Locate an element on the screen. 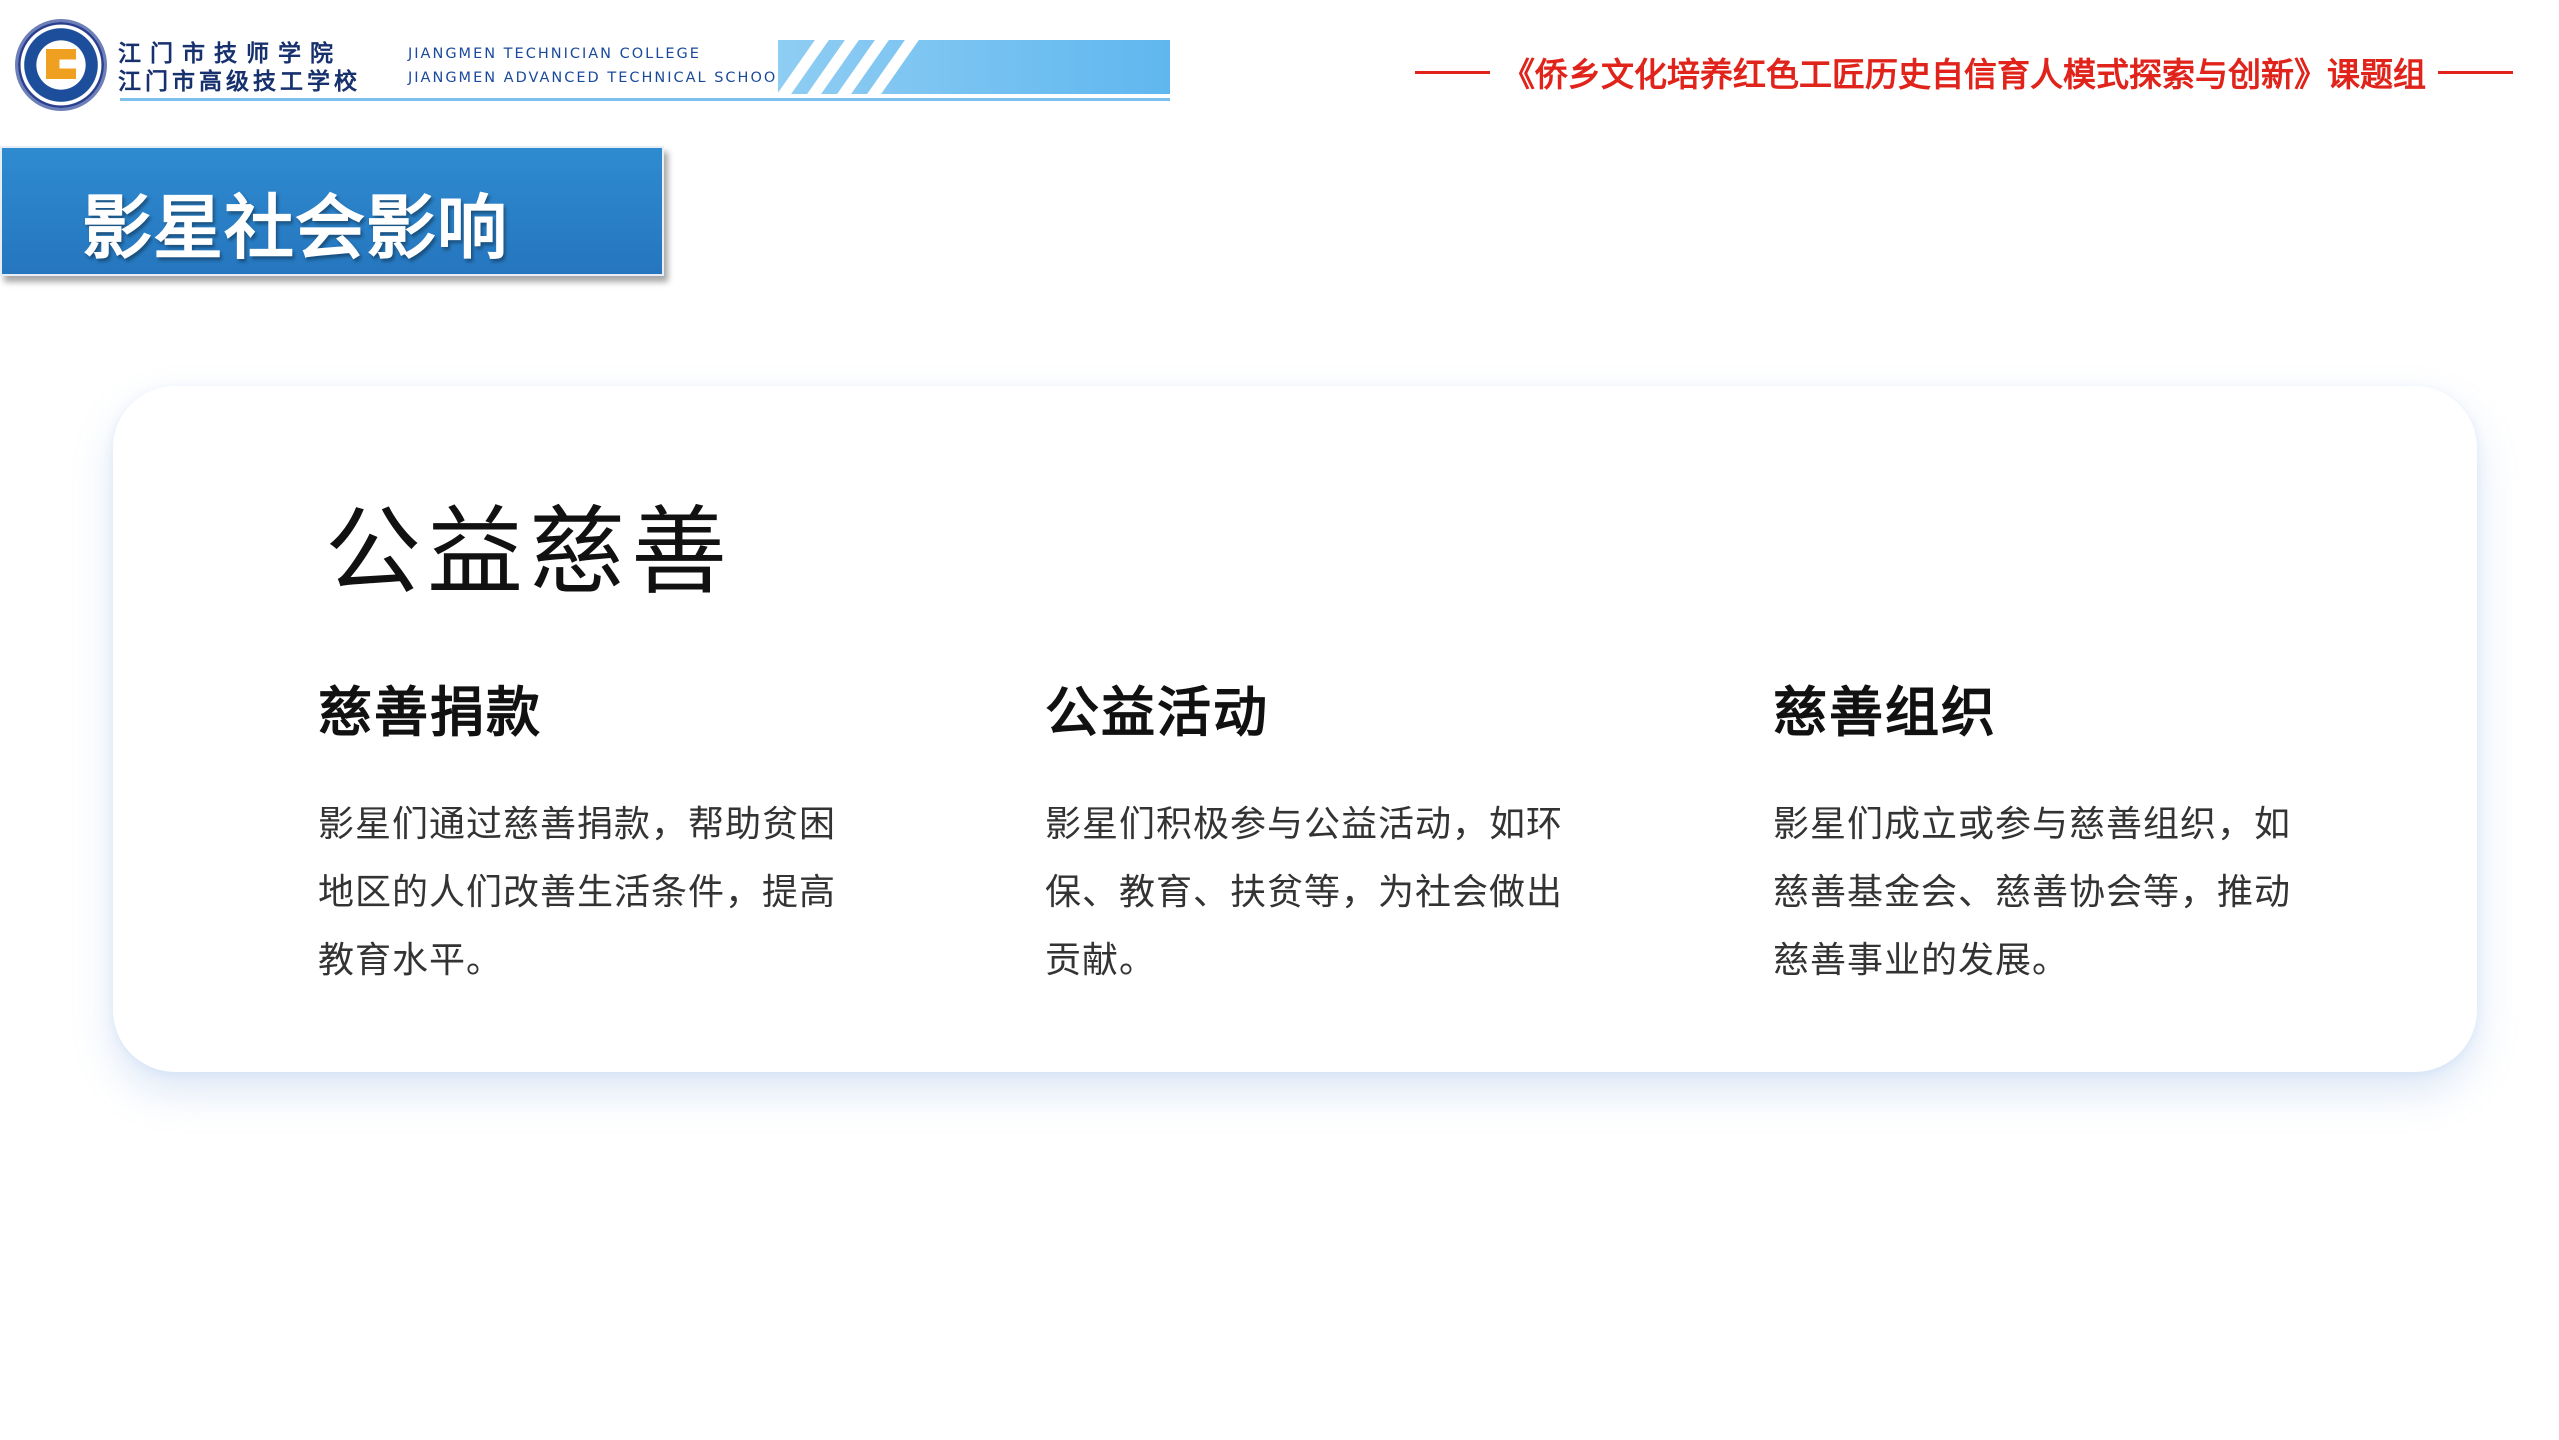  column-donation: 慈善捐款 影星们通过慈善捐款，帮助贫困 地区的人们改善生活条件，提高 教育水平。 is located at coordinates (598, 831).